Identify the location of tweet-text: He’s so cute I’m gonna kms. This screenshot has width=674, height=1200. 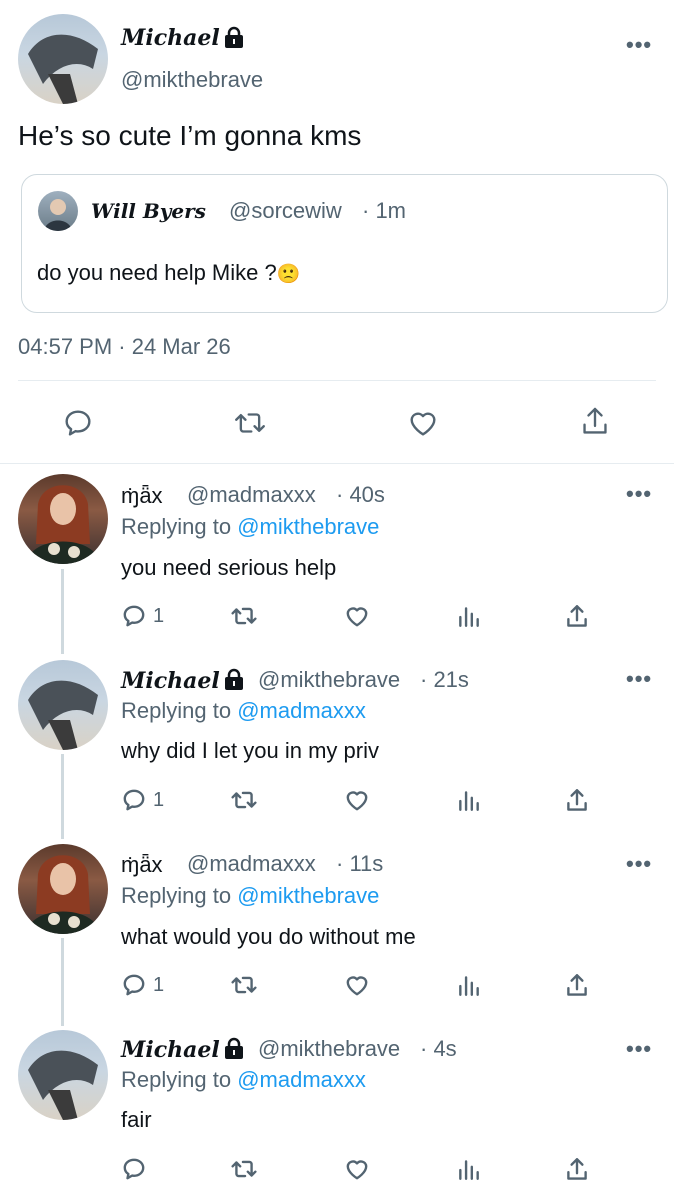
(190, 135).